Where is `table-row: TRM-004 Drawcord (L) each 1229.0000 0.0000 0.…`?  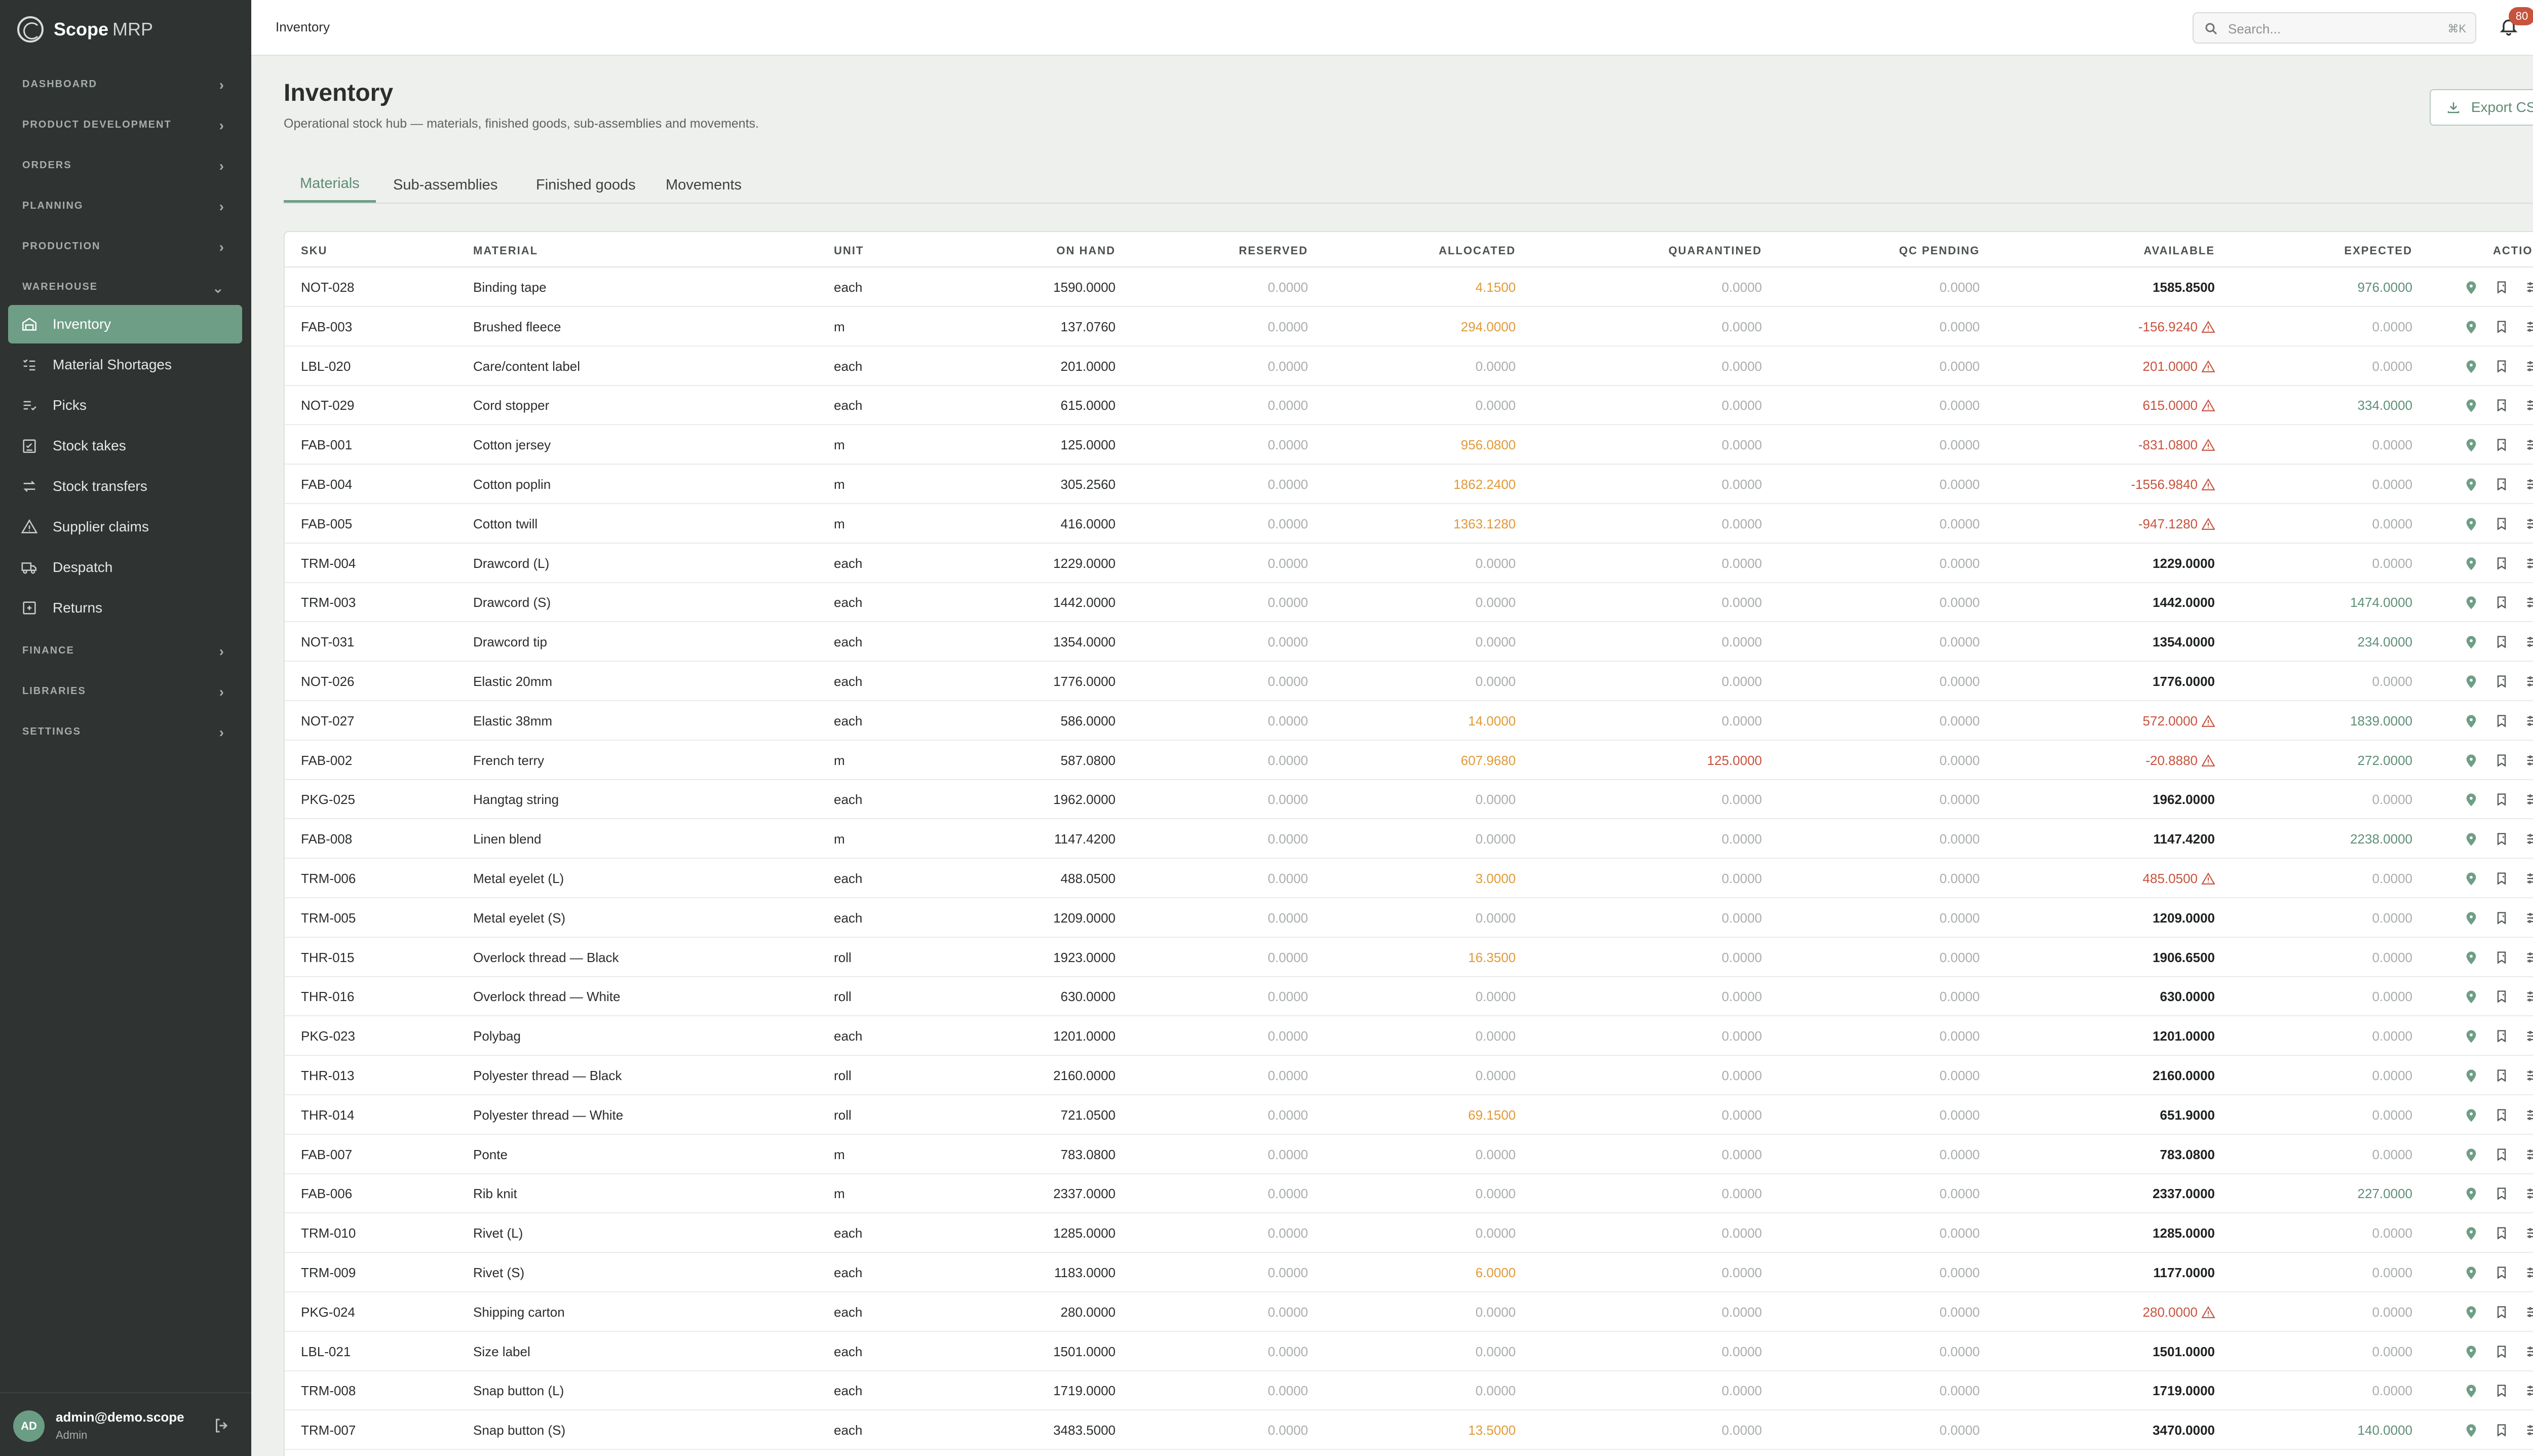 table-row: TRM-004 Drawcord (L) each 1229.0000 0.0000 0.… is located at coordinates (1409, 563).